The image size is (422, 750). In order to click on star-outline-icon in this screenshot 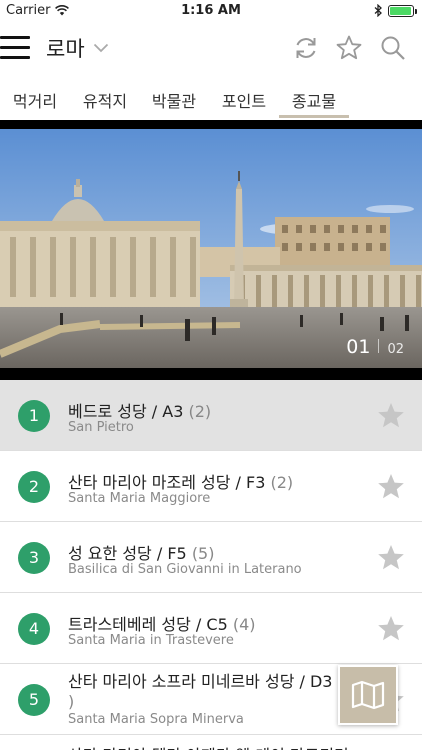, I will do `click(349, 48)`.